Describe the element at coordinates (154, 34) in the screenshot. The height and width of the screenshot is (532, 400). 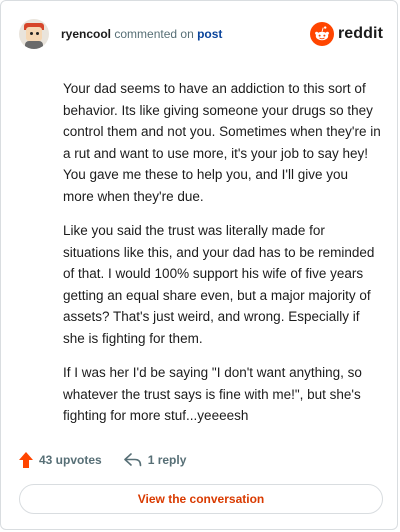
I see `action-text: commented on` at that location.